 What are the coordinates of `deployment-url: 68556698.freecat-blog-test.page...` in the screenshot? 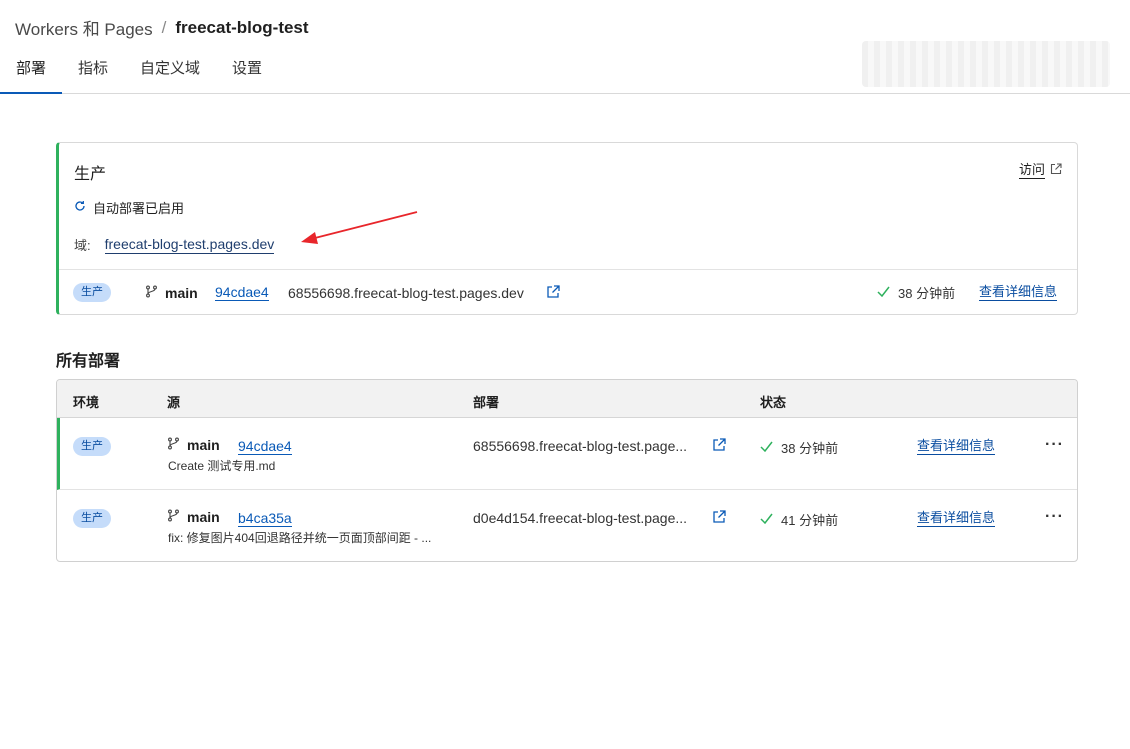 It's located at (580, 446).